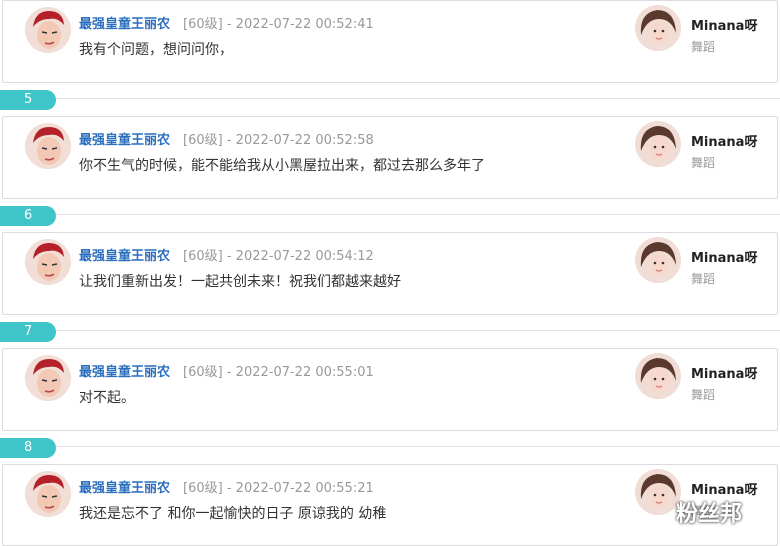 The width and height of the screenshot is (780, 546). I want to click on comment-meta: [60级] - 2022-07-22 00:54:12, so click(278, 256).